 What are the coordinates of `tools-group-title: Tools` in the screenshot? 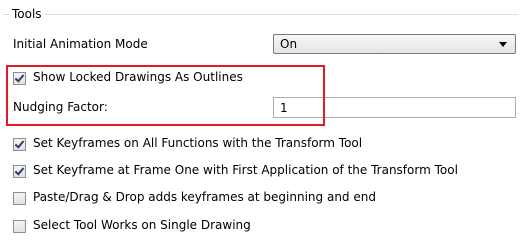 It's located at (27, 14).